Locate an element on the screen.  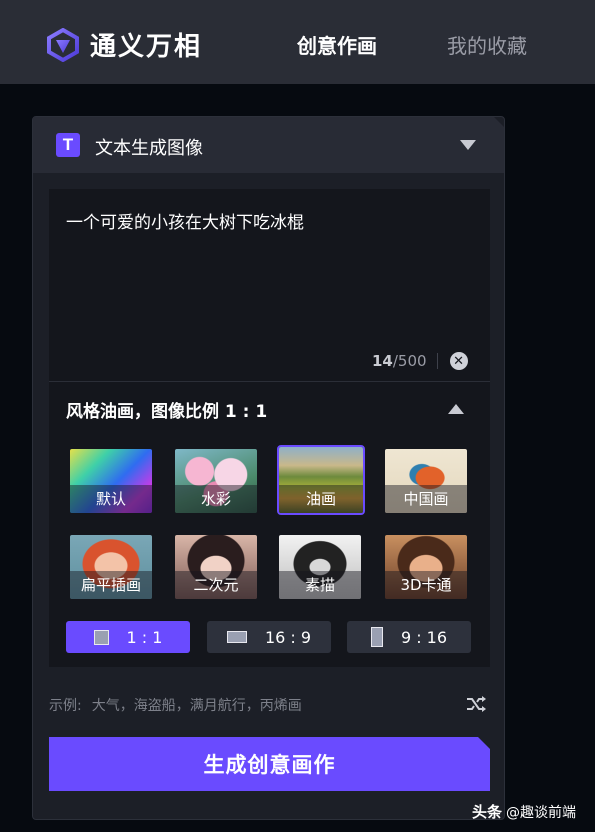
char-counter: 14 /500 ✕ is located at coordinates (420, 361).